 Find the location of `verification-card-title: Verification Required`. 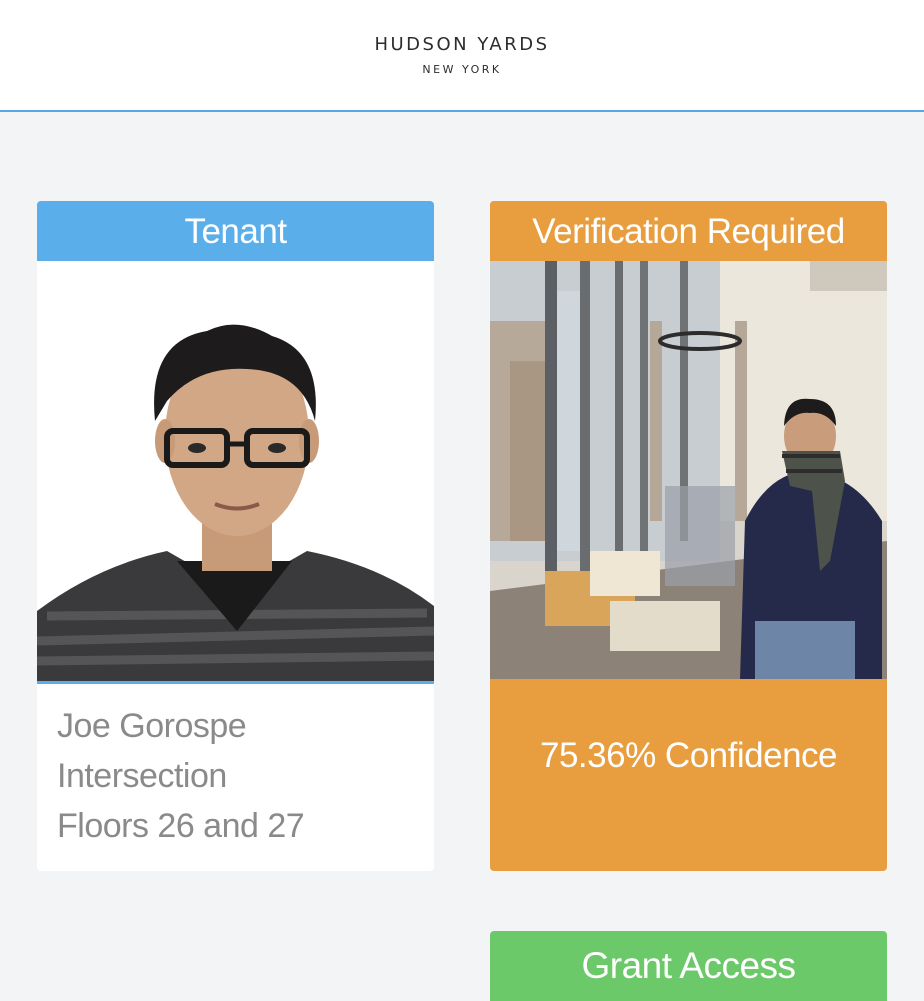

verification-card-title: Verification Required is located at coordinates (688, 231).